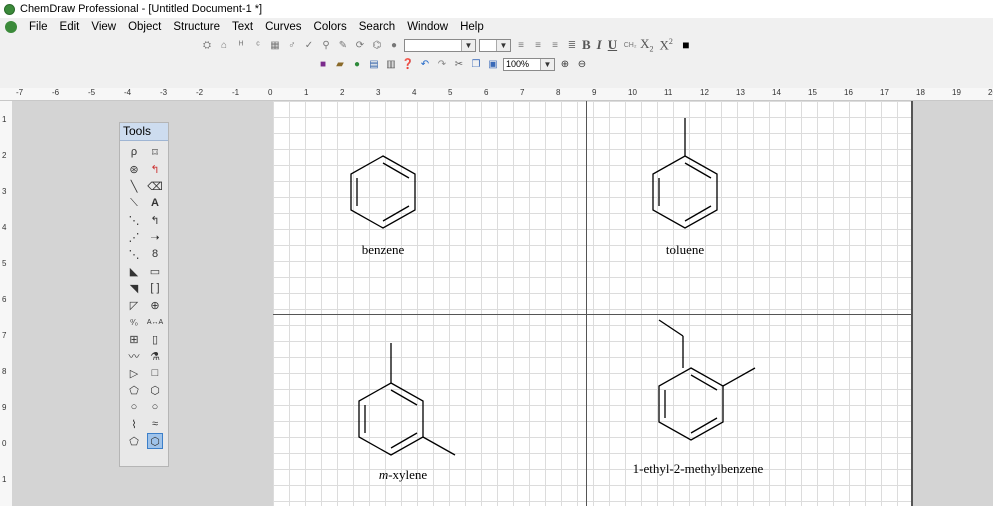 The image size is (993, 506). Describe the element at coordinates (155, 305) in the screenshot. I see `chemical-symbols-icon: ⊕` at that location.